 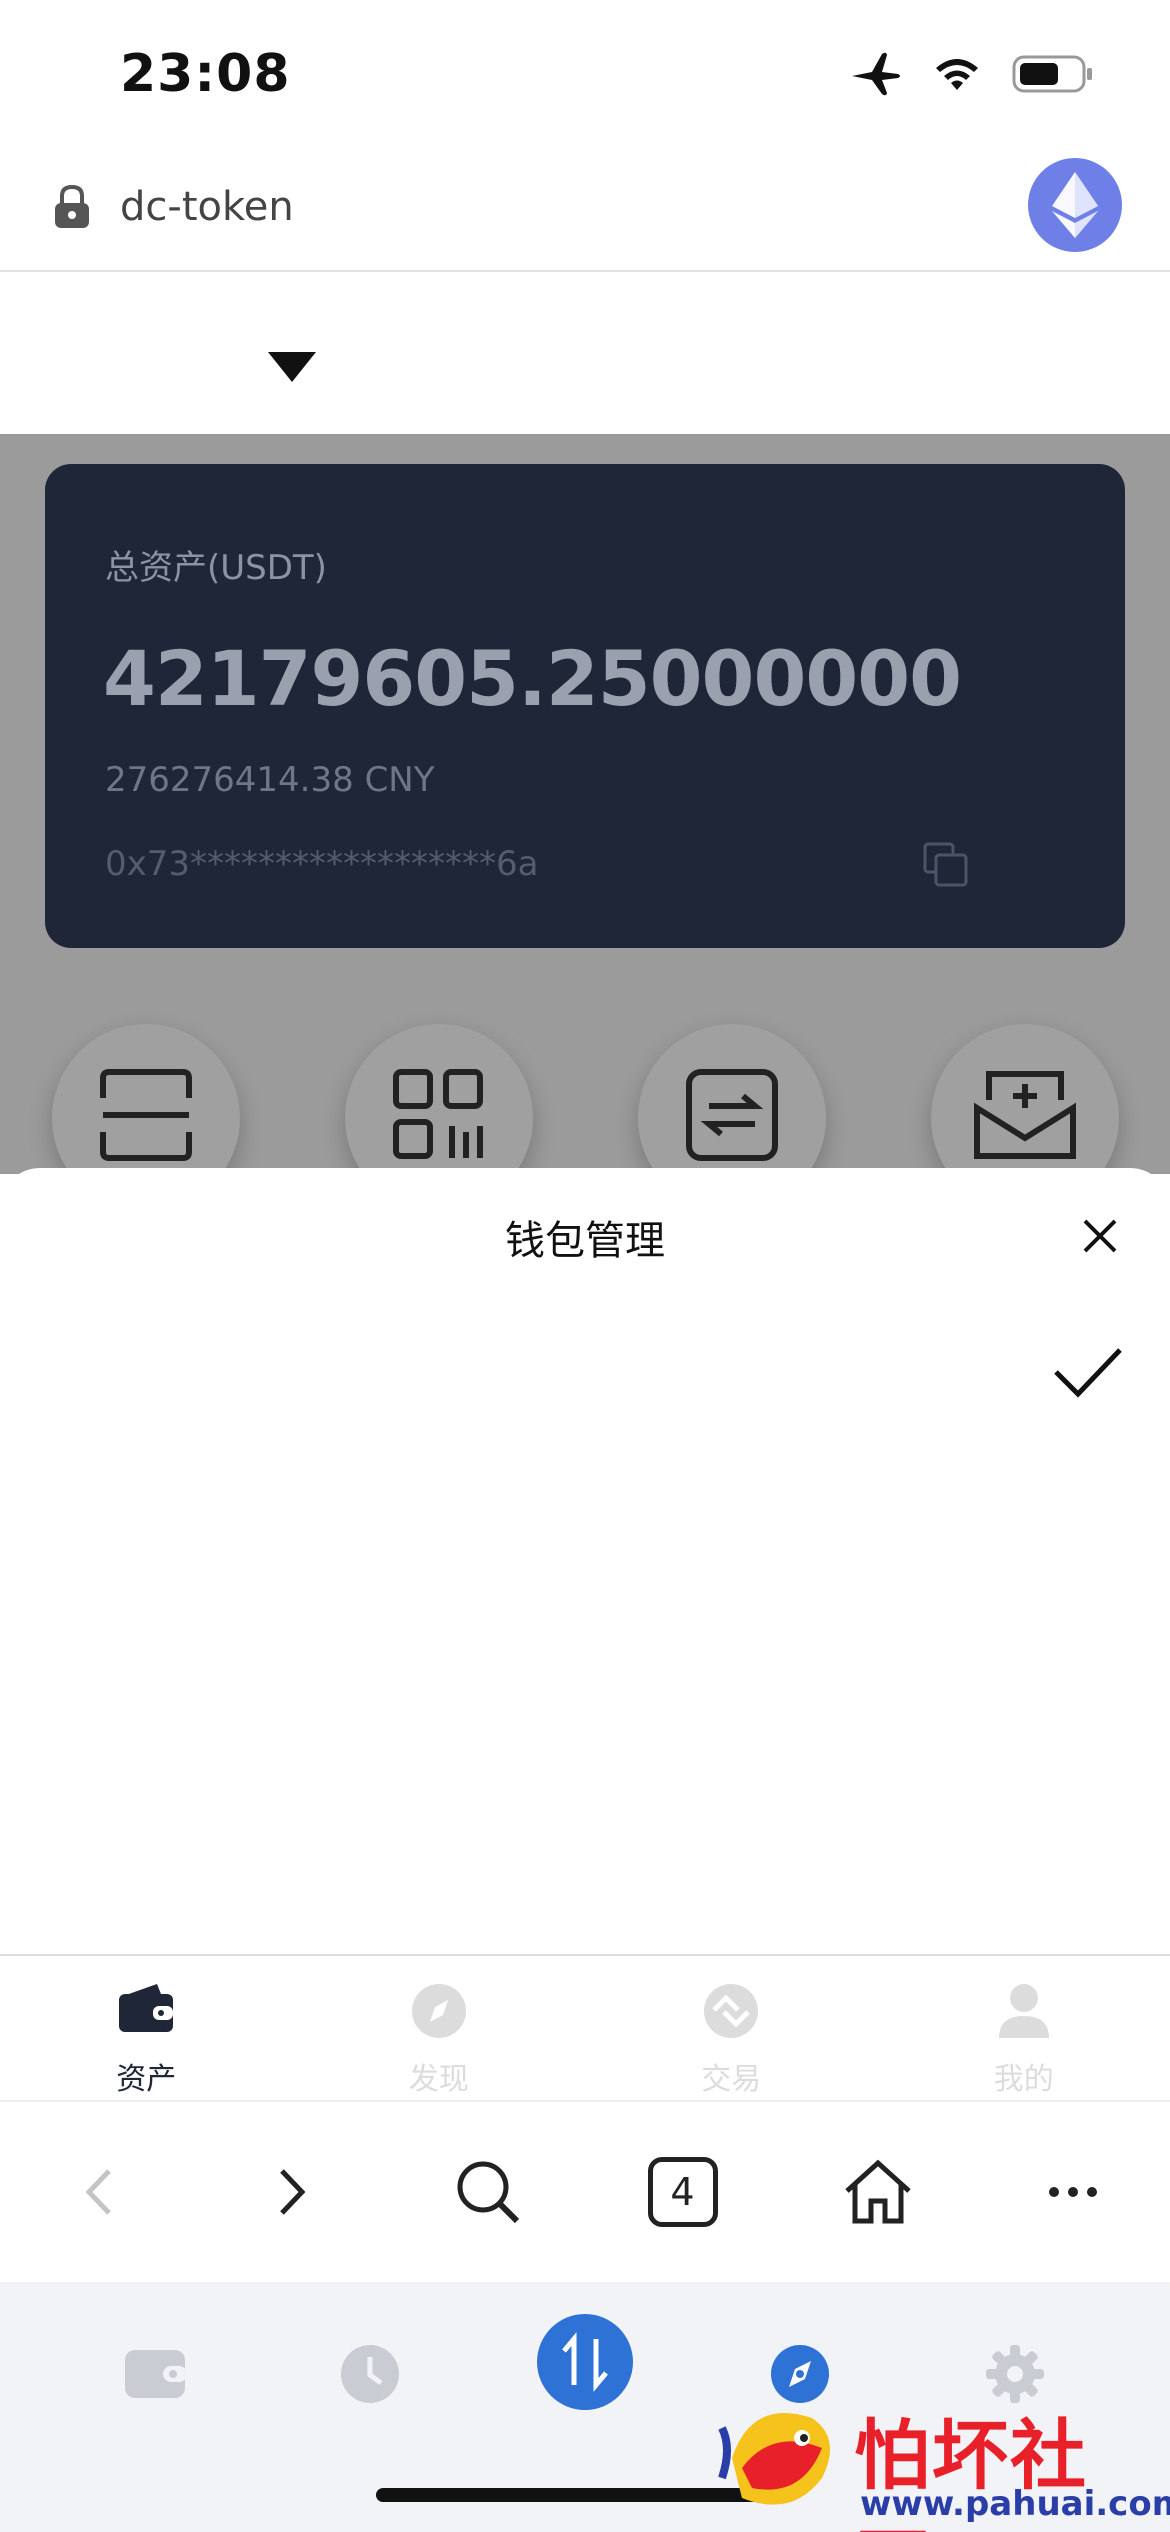 I want to click on receive-icon, so click(x=1025, y=1115).